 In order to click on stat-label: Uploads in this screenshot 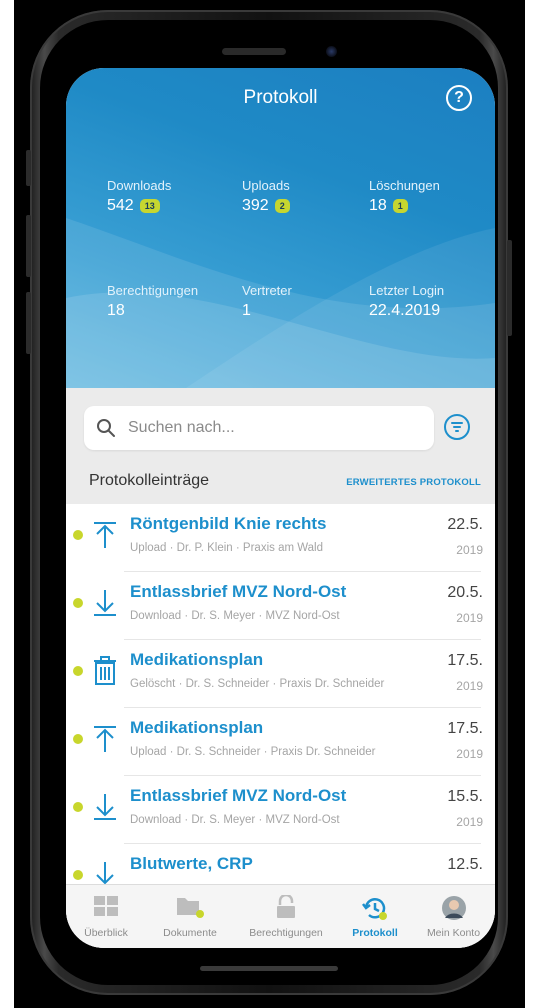, I will do `click(266, 185)`.